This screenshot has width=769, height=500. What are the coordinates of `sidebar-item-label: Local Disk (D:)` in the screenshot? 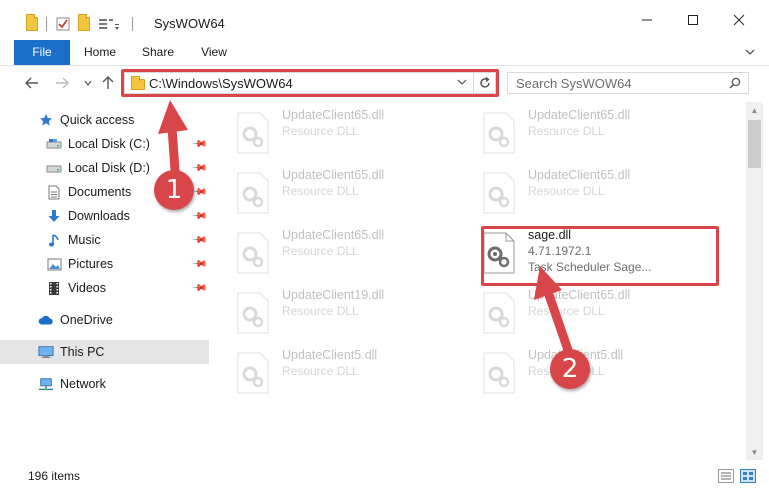 It's located at (109, 168).